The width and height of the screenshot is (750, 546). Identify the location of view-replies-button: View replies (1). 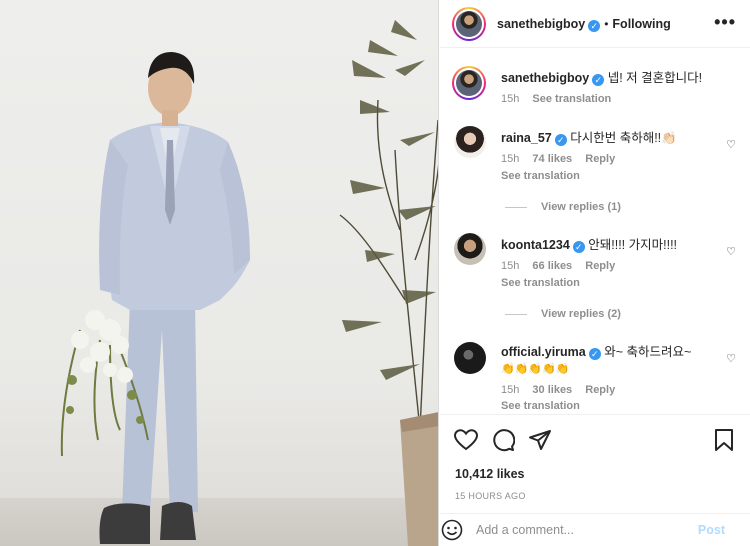
(563, 207).